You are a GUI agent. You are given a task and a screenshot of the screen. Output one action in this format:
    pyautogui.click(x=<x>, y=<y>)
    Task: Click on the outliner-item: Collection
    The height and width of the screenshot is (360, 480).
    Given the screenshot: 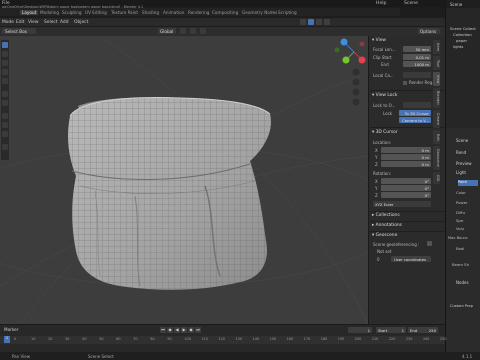 What is the action you would take?
    pyautogui.click(x=462, y=34)
    